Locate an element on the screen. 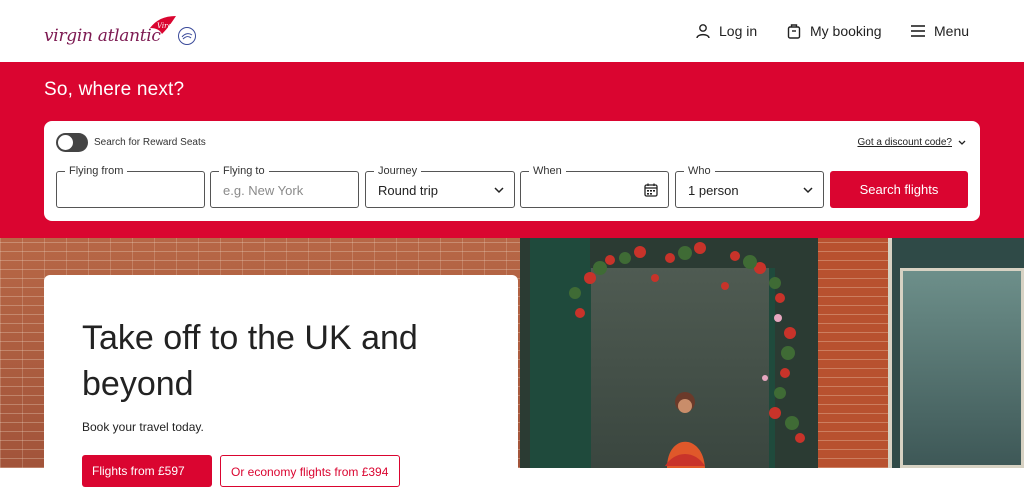 Image resolution: width=1024 pixels, height=487 pixels. my-booking-label: My booking is located at coordinates (846, 31).